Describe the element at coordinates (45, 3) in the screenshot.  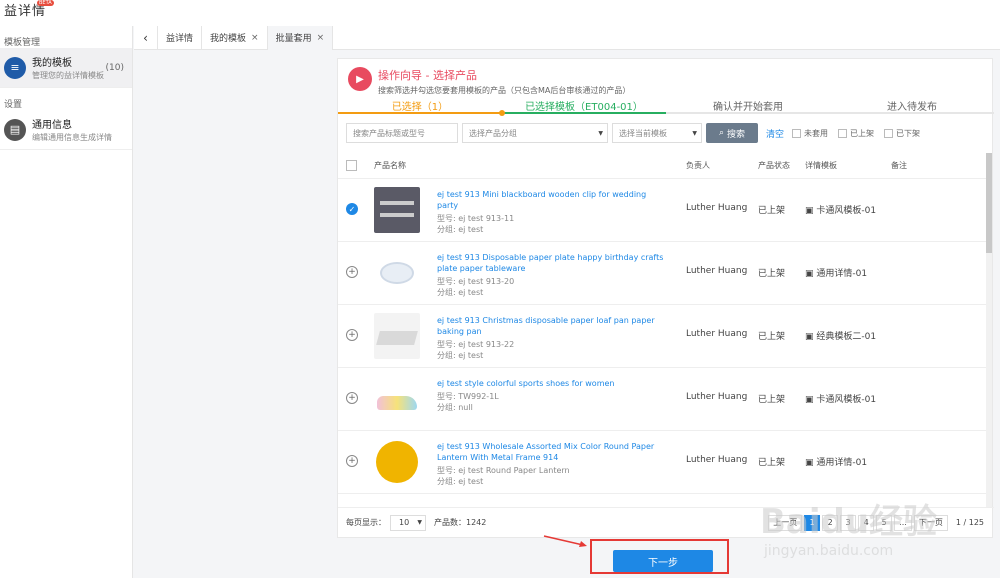
I see `beta-badge: BETA` at that location.